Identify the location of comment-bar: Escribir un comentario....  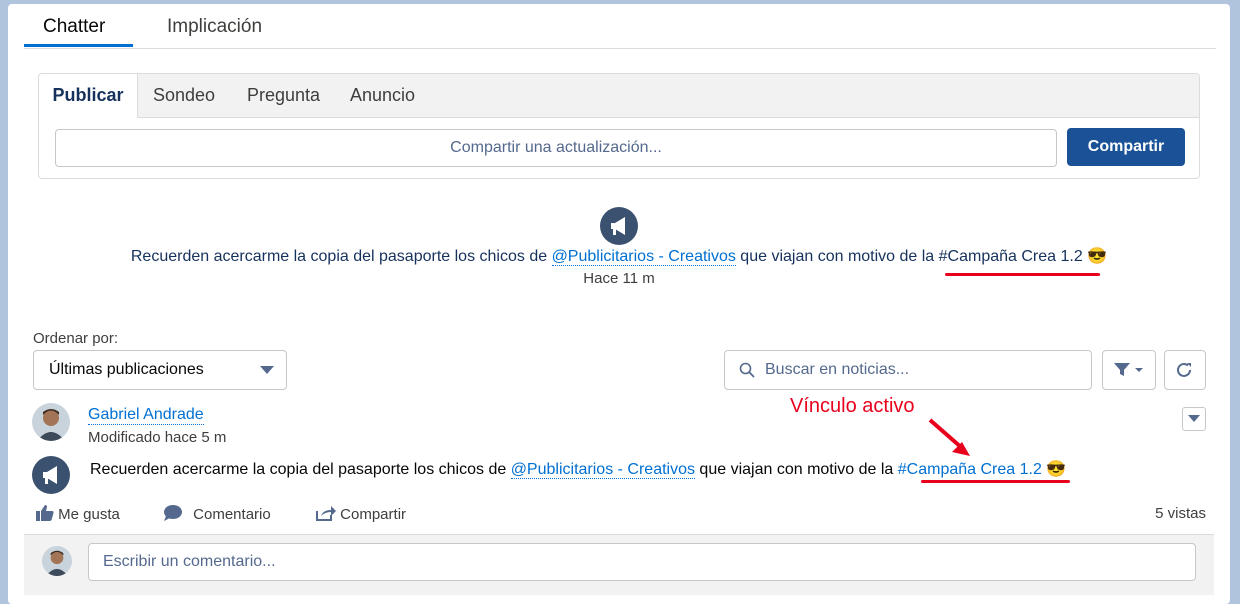
(619, 564).